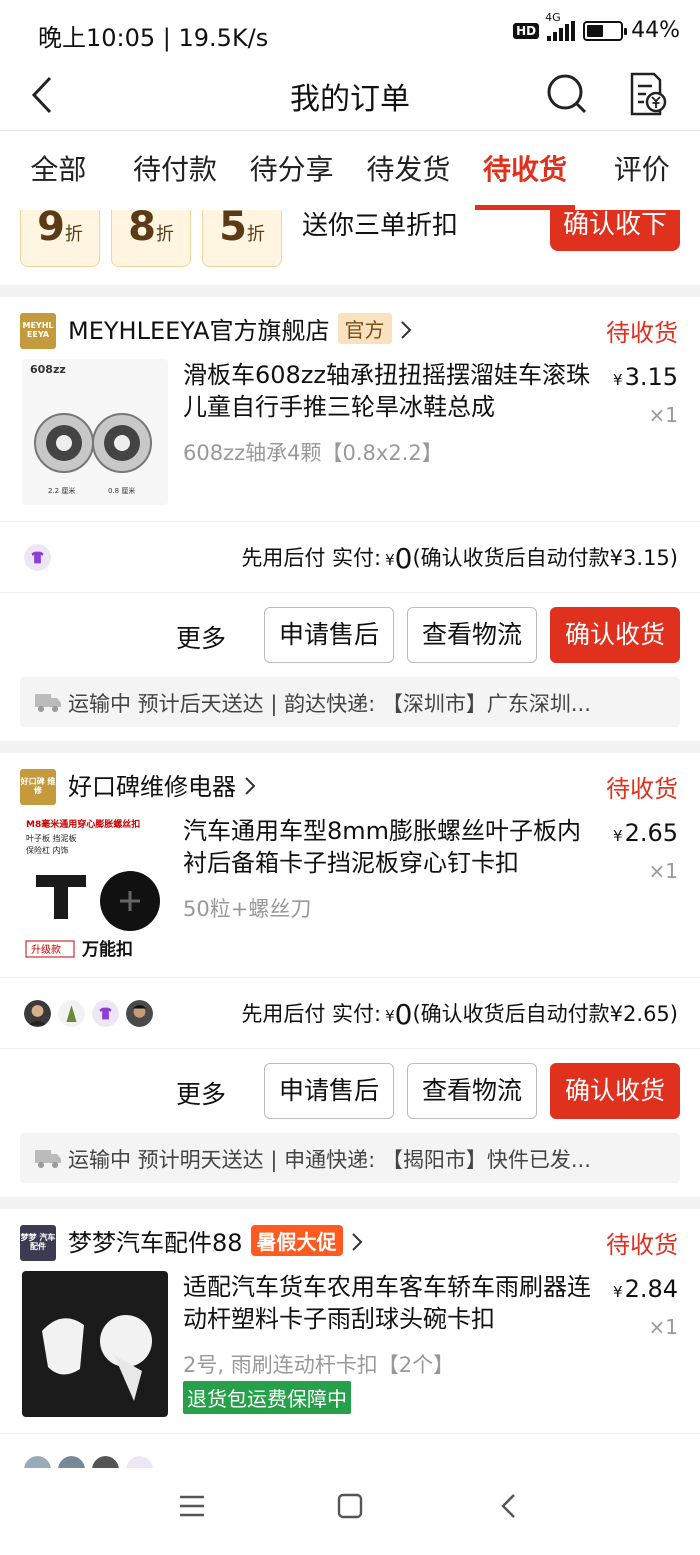  What do you see at coordinates (350, 784) in the screenshot?
I see `shop-row: 好口碑 维修 好口碑维修电器 待收货` at bounding box center [350, 784].